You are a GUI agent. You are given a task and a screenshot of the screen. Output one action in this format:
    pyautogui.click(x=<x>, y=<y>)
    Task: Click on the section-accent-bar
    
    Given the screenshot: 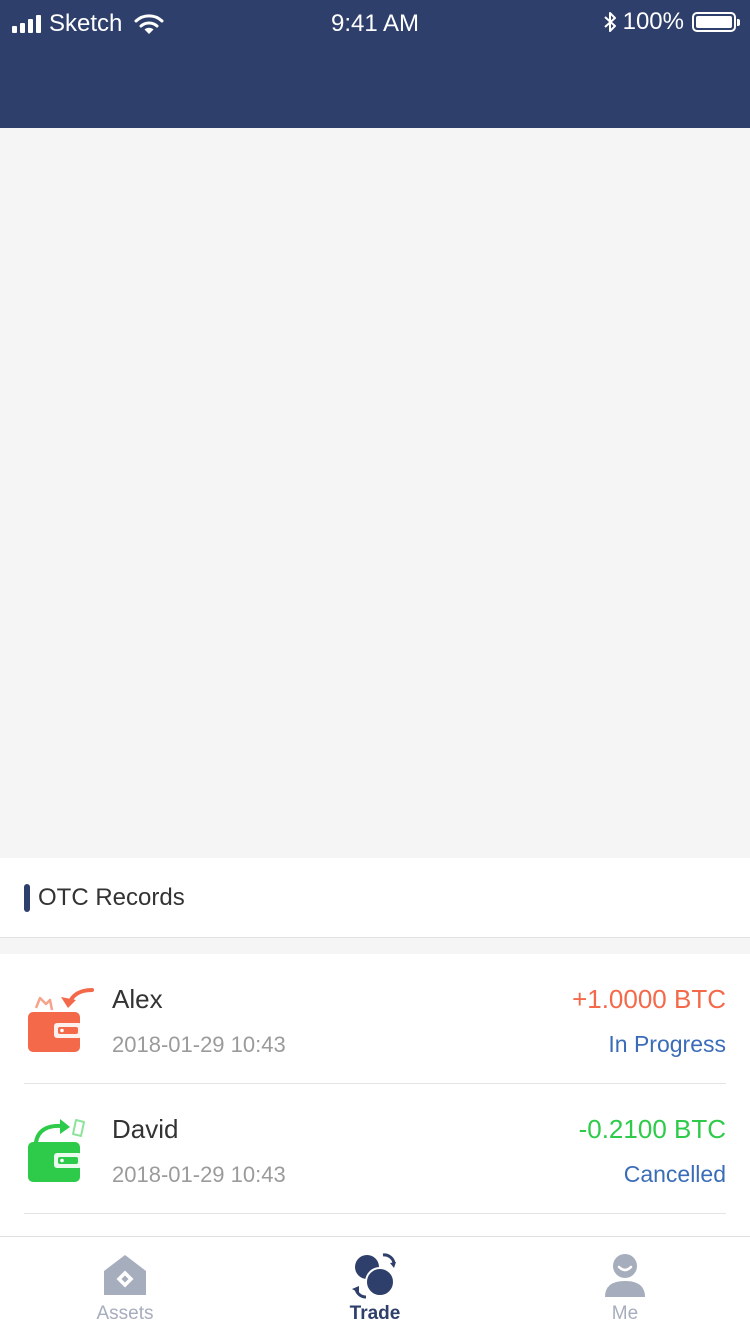 What is the action you would take?
    pyautogui.click(x=27, y=898)
    